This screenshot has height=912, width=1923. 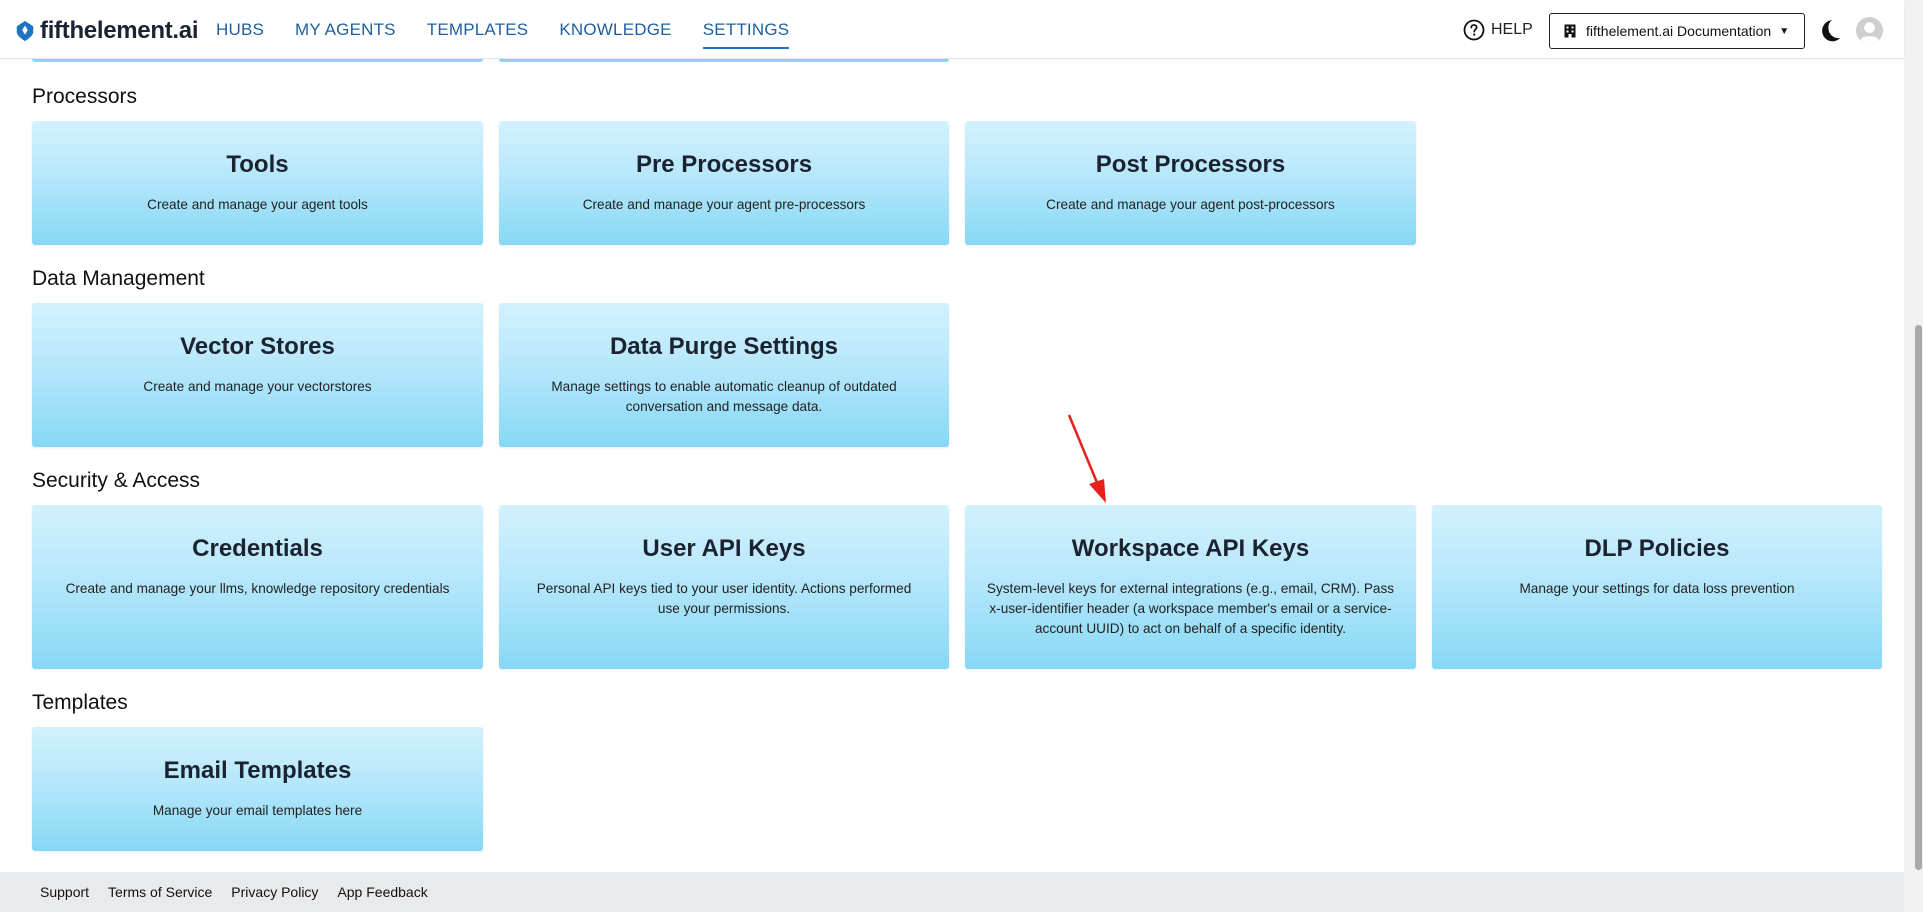 What do you see at coordinates (1784, 31) in the screenshot?
I see `chevron-down-icon: ▼` at bounding box center [1784, 31].